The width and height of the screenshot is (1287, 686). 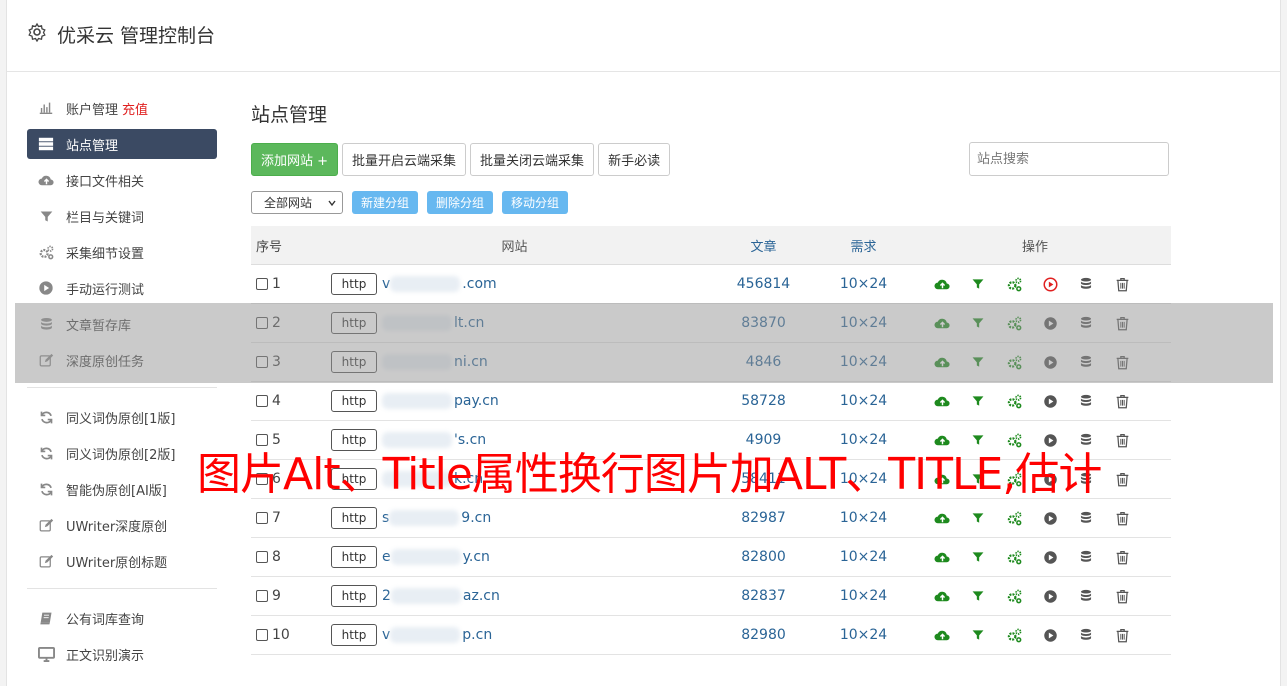 What do you see at coordinates (1069, 159) in the screenshot?
I see `site-search-input` at bounding box center [1069, 159].